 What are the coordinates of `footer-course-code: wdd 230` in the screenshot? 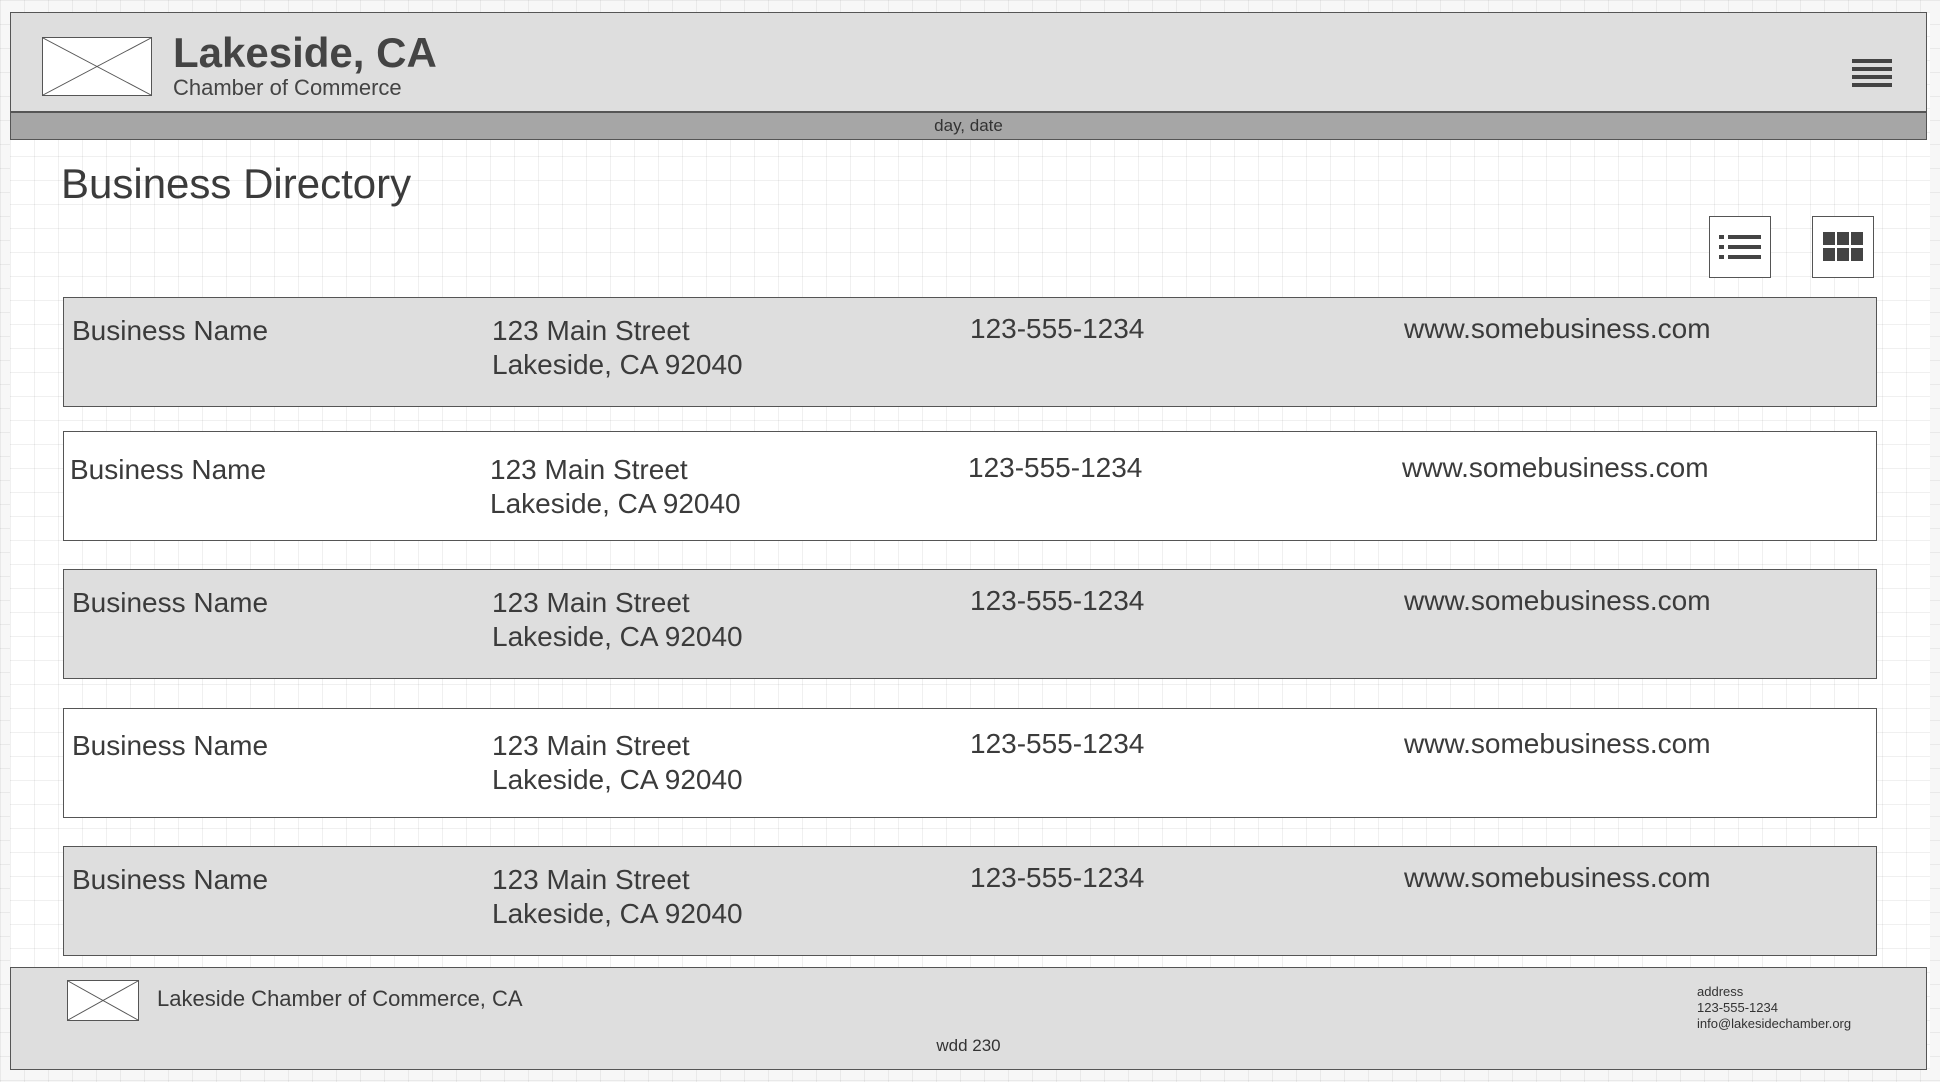 It's located at (968, 1045).